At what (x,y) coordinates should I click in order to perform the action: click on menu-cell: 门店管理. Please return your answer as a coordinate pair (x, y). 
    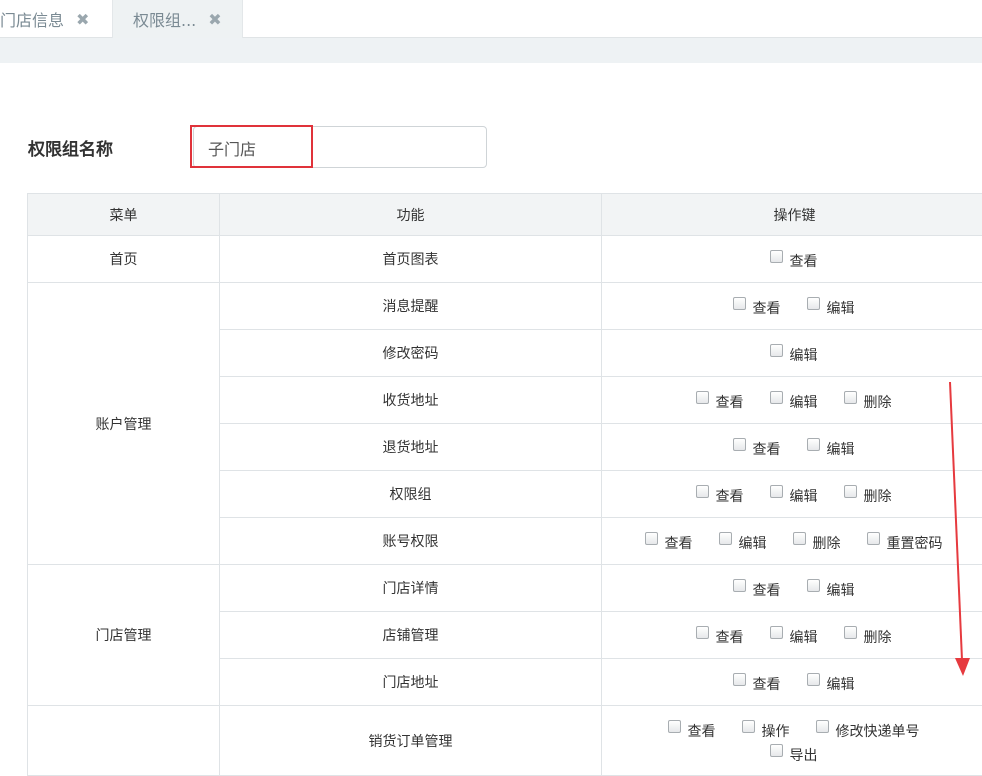
    Looking at the image, I should click on (124, 635).